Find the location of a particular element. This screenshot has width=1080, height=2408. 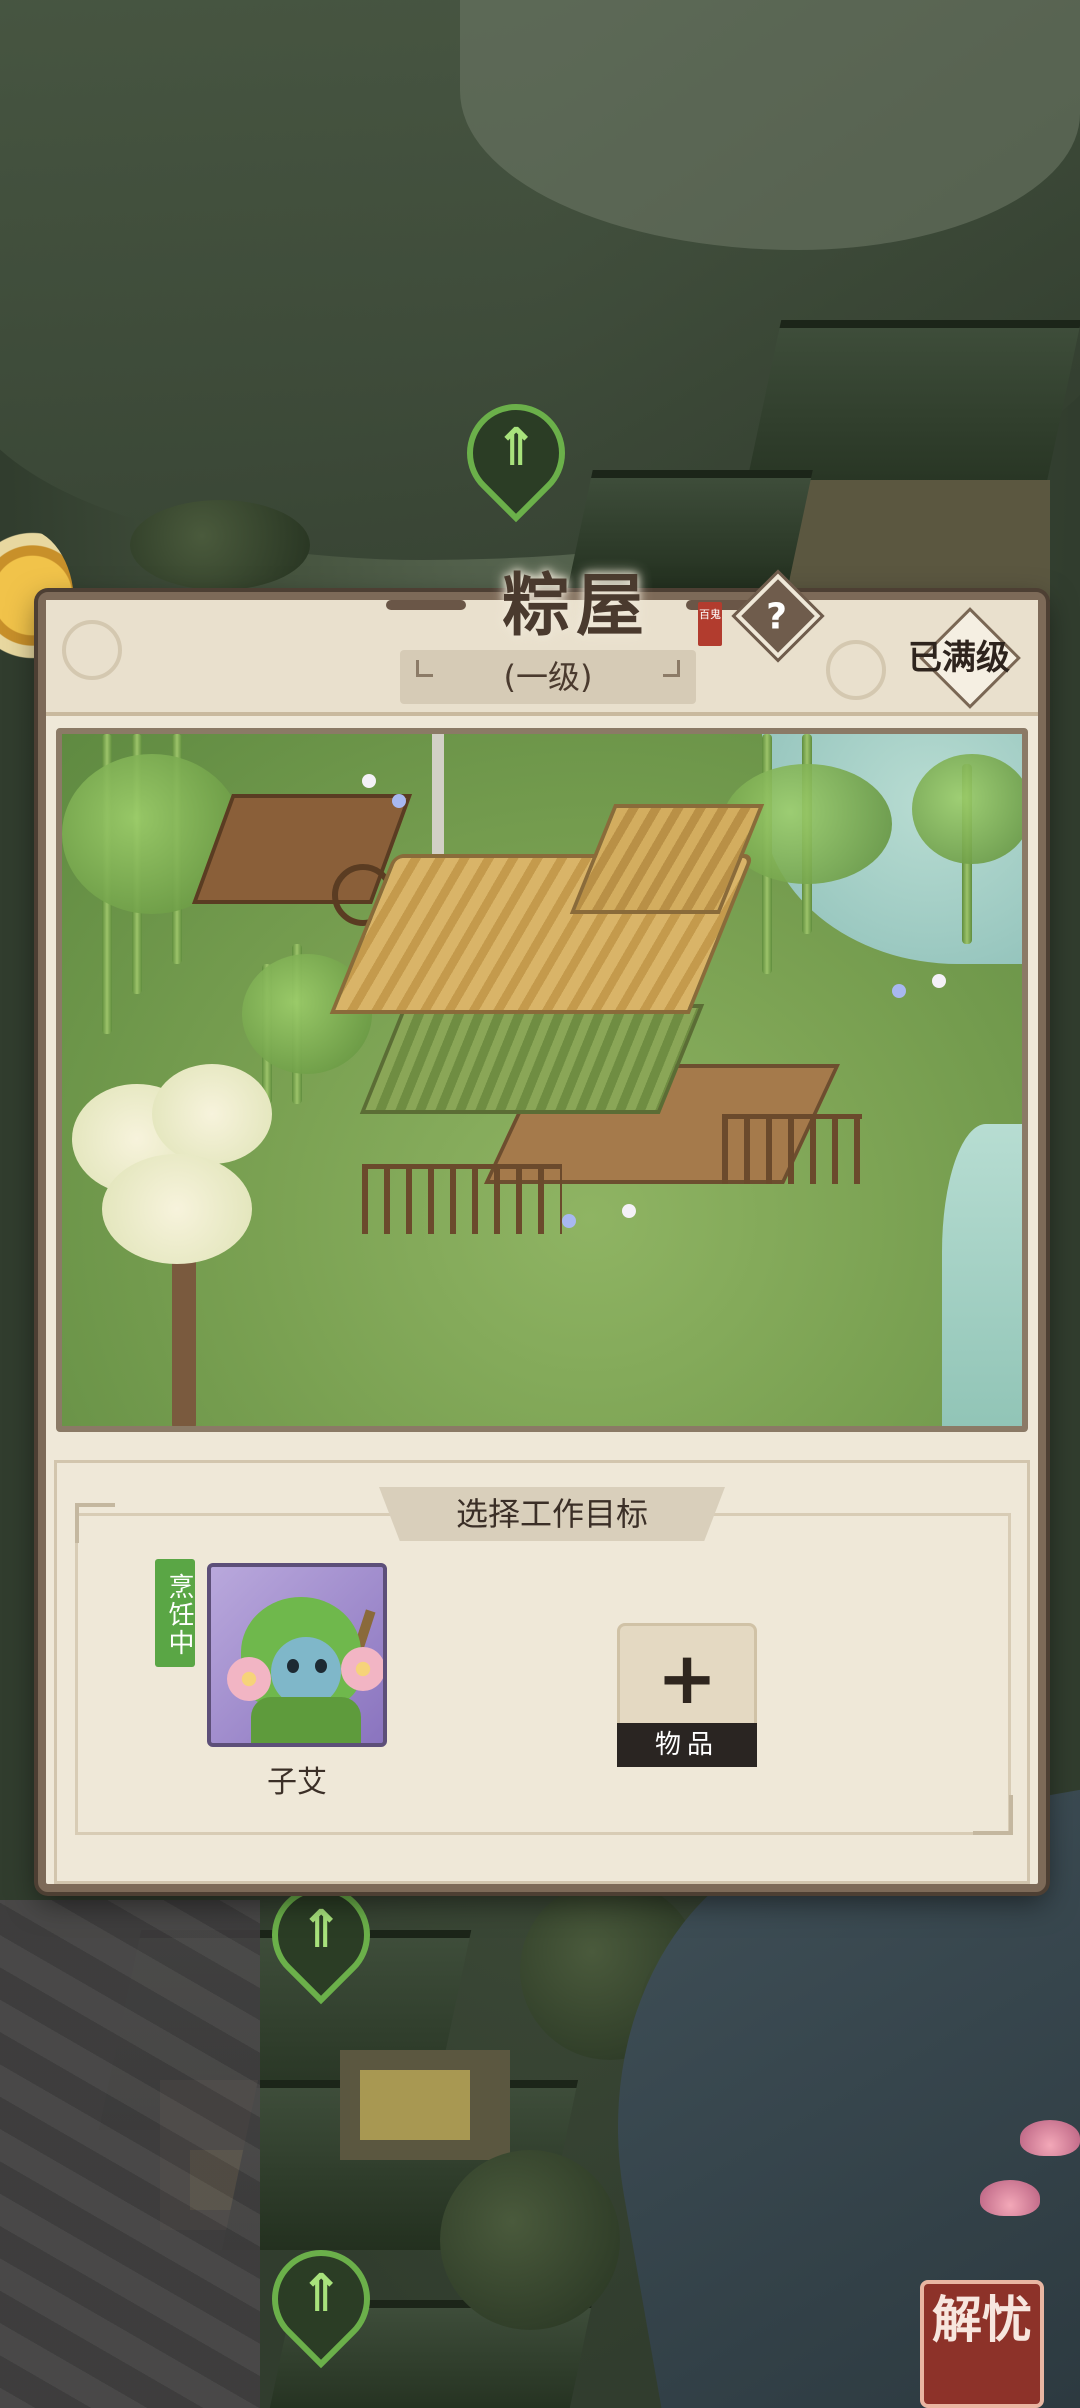

jieyou-badge: 解忧 is located at coordinates (982, 2344).